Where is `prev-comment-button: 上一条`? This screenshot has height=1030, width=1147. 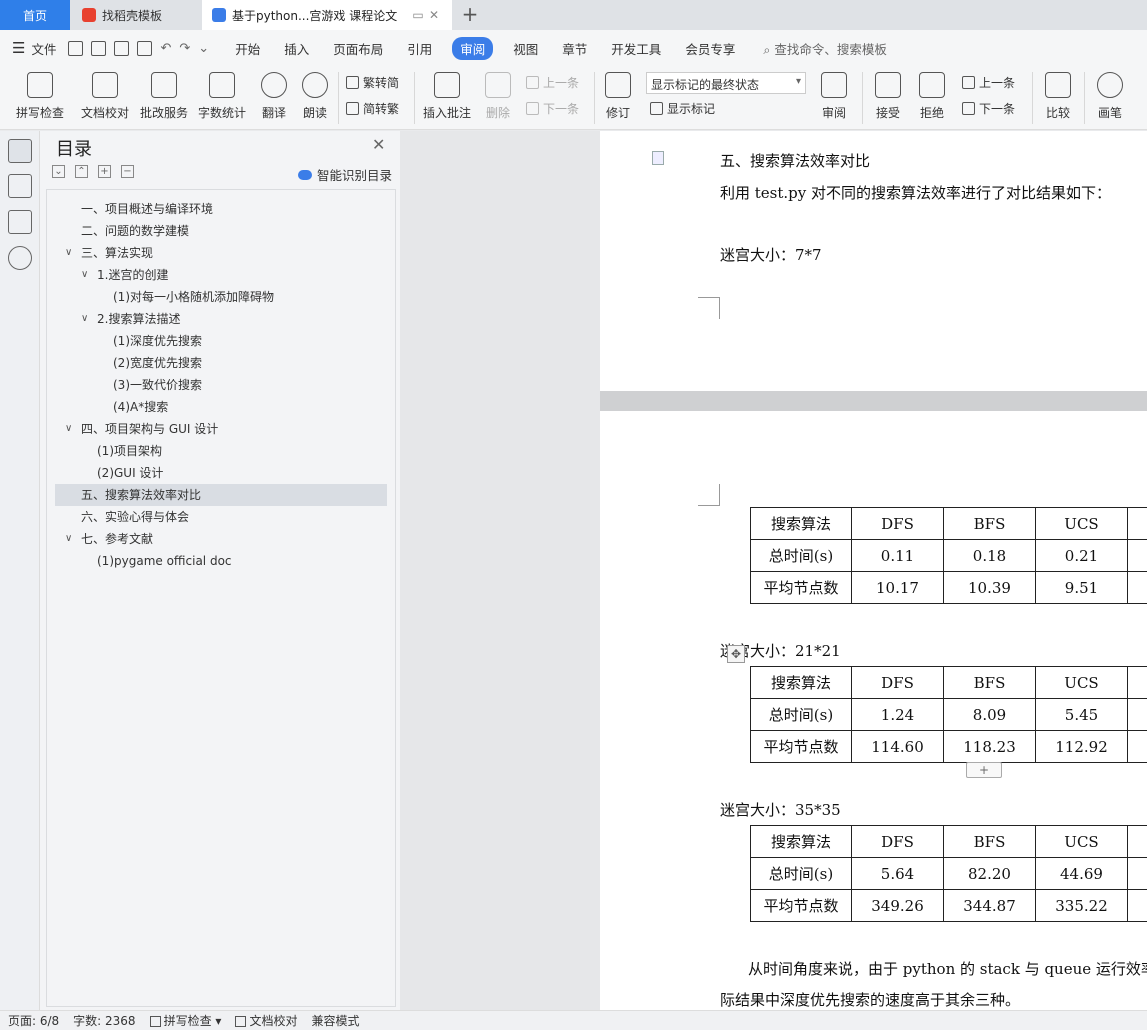 prev-comment-button: 上一条 is located at coordinates (552, 82).